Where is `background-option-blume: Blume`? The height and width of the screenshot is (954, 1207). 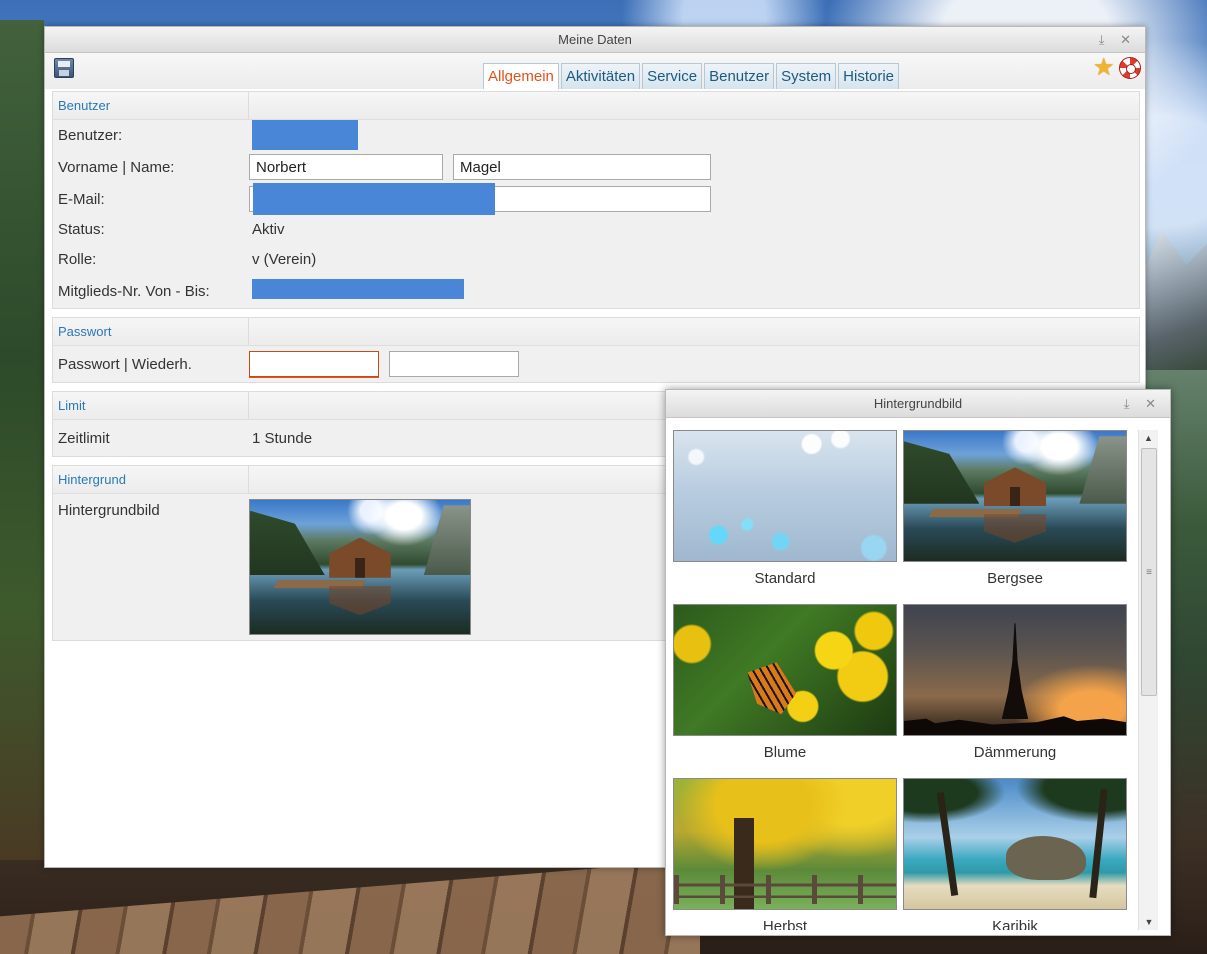
background-option-blume: Blume is located at coordinates (785, 684).